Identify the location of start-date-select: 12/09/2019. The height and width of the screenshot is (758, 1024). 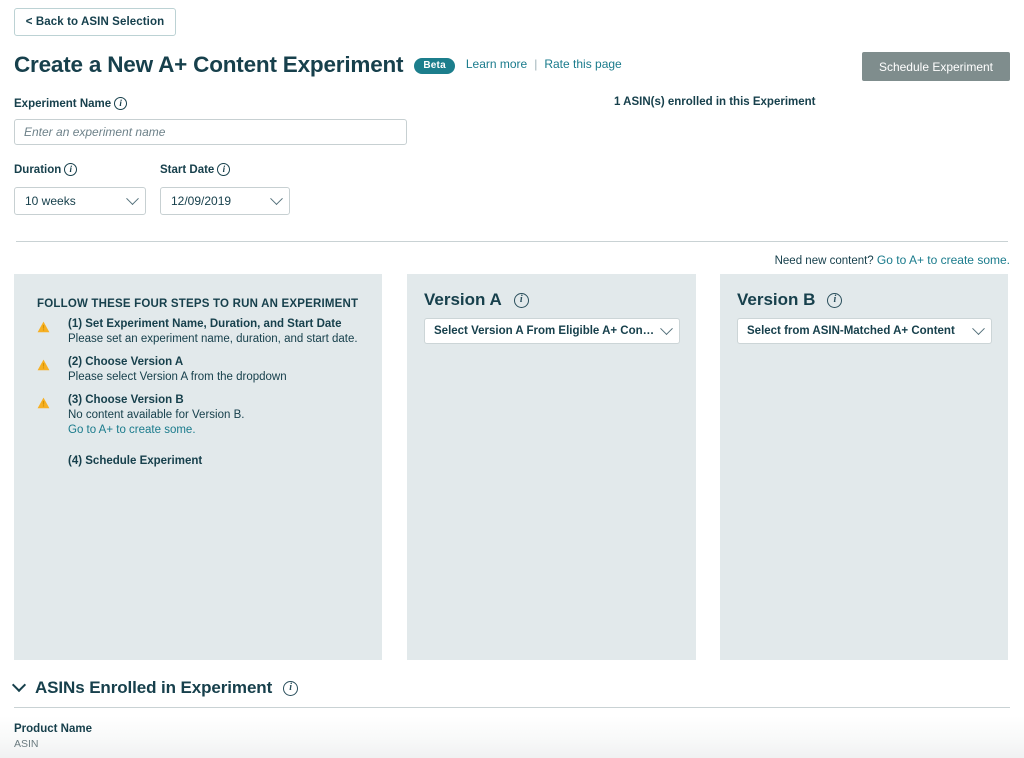
(225, 201).